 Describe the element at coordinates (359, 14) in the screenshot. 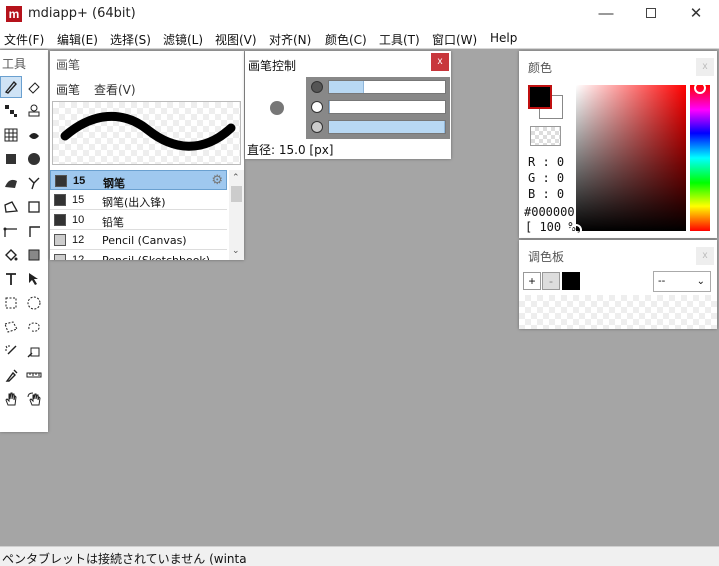

I see `title-bar: m mdiapp+ (64bit) — ✕` at that location.